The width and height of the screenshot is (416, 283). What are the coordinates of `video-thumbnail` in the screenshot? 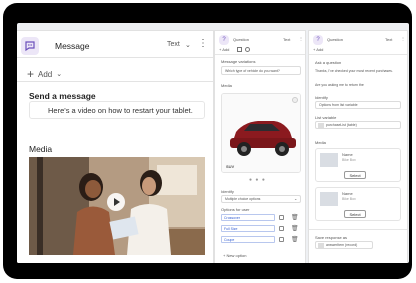 It's located at (117, 206).